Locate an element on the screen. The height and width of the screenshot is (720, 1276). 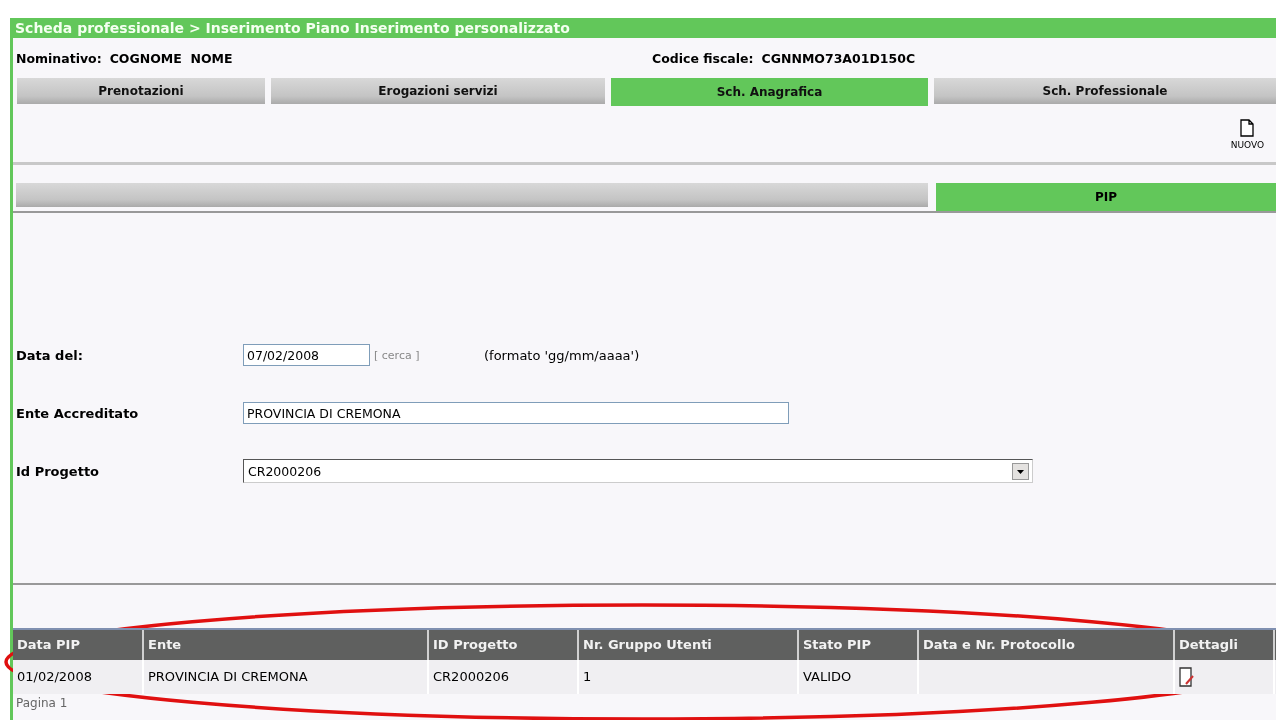
info-label: Codice fiscale: is located at coordinates (703, 58).